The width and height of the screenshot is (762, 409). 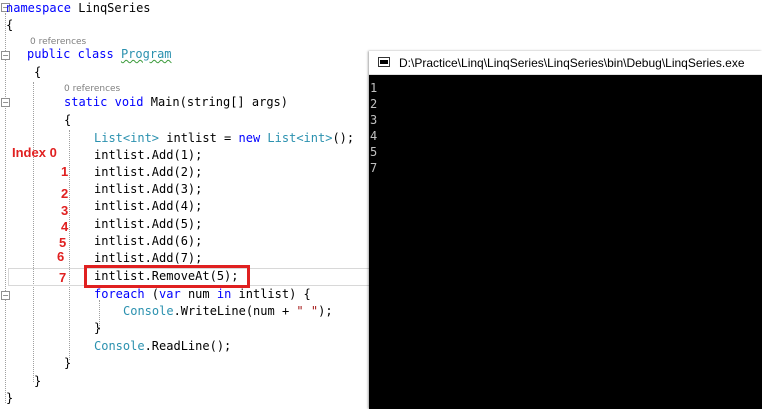 I want to click on add-line-2: intlist.Add(2);, so click(x=148, y=172).